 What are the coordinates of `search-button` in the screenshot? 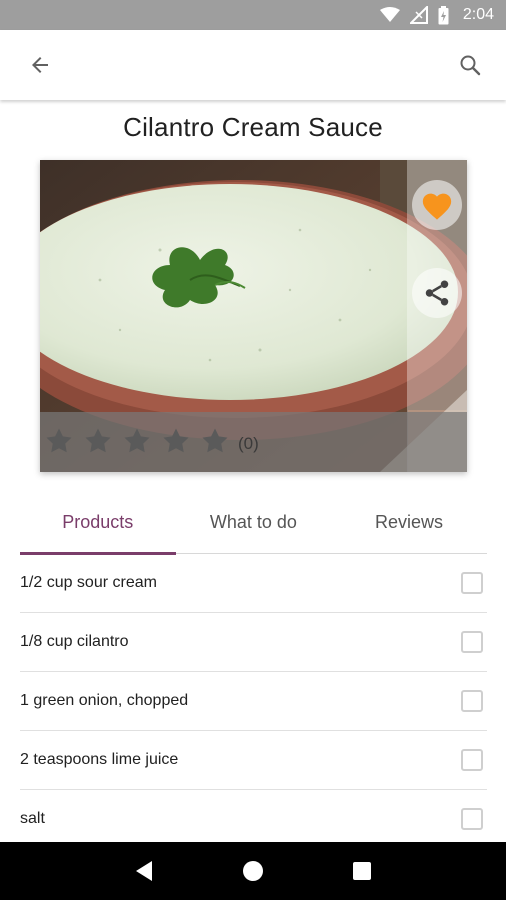 It's located at (470, 65).